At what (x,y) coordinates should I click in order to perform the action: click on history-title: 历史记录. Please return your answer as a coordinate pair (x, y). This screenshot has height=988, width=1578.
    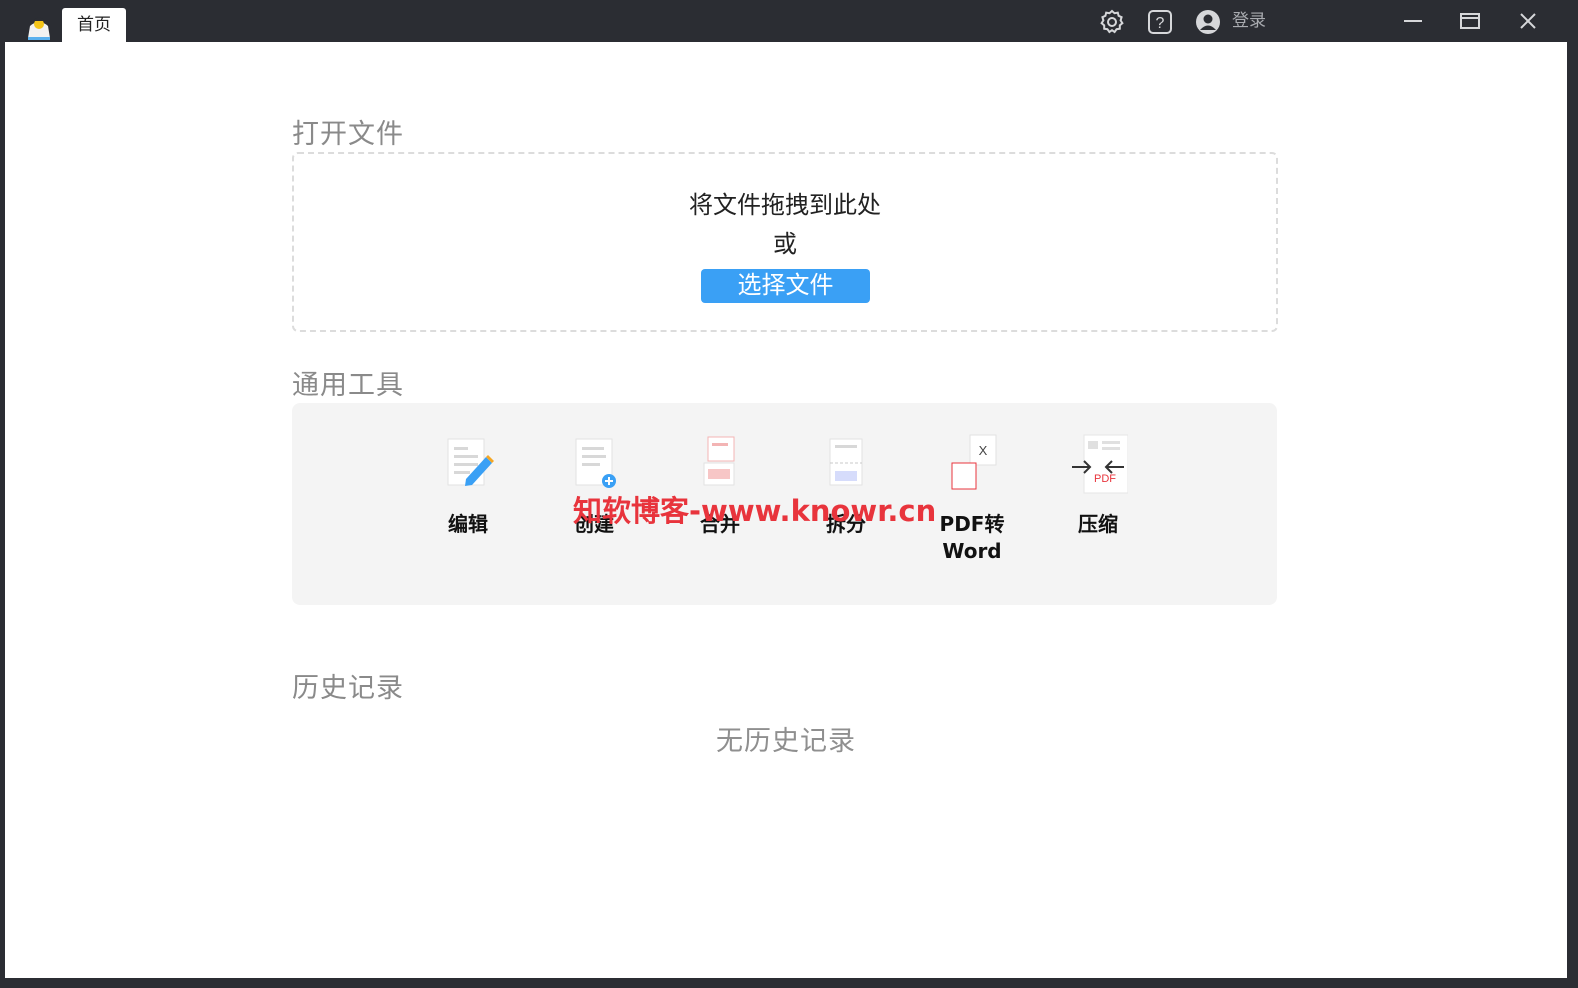
    Looking at the image, I should click on (348, 688).